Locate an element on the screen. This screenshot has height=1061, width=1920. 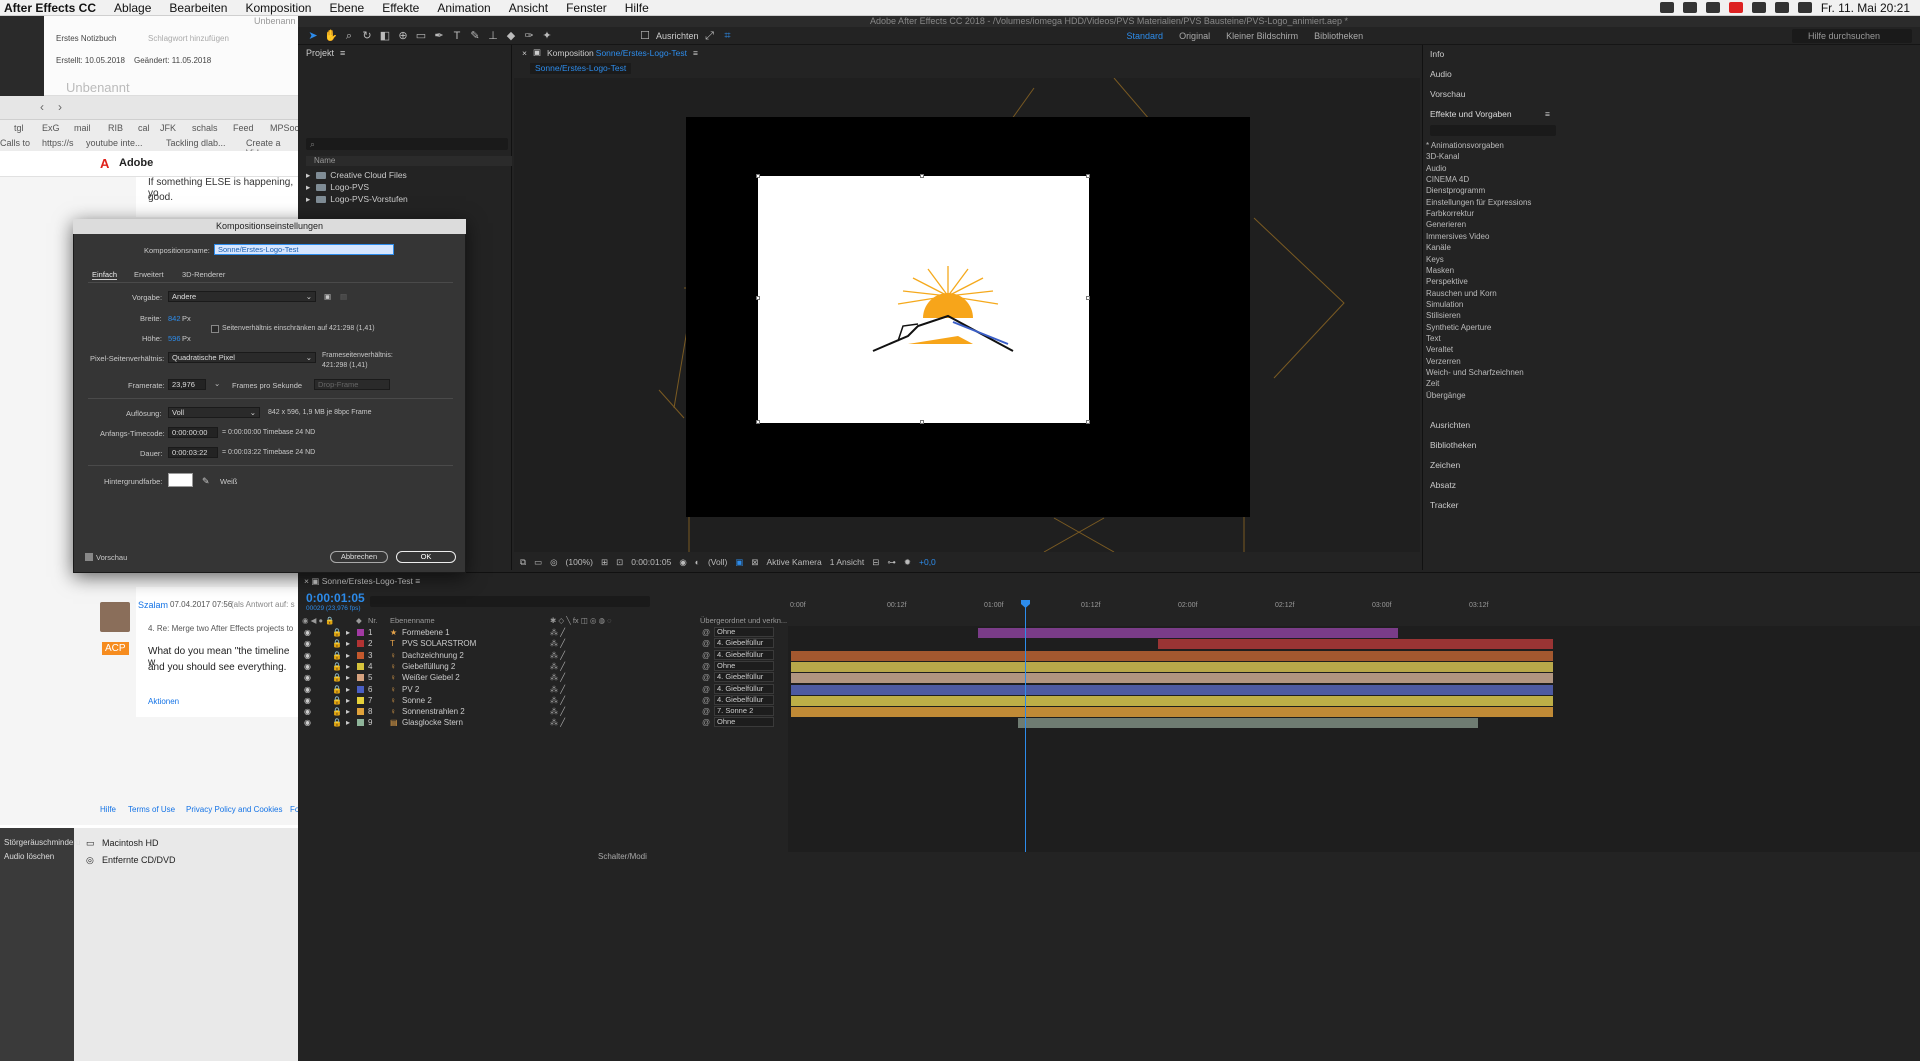
comp-breadcrumb: Sonne/Erstes-Logo-Test is located at coordinates (581, 68).